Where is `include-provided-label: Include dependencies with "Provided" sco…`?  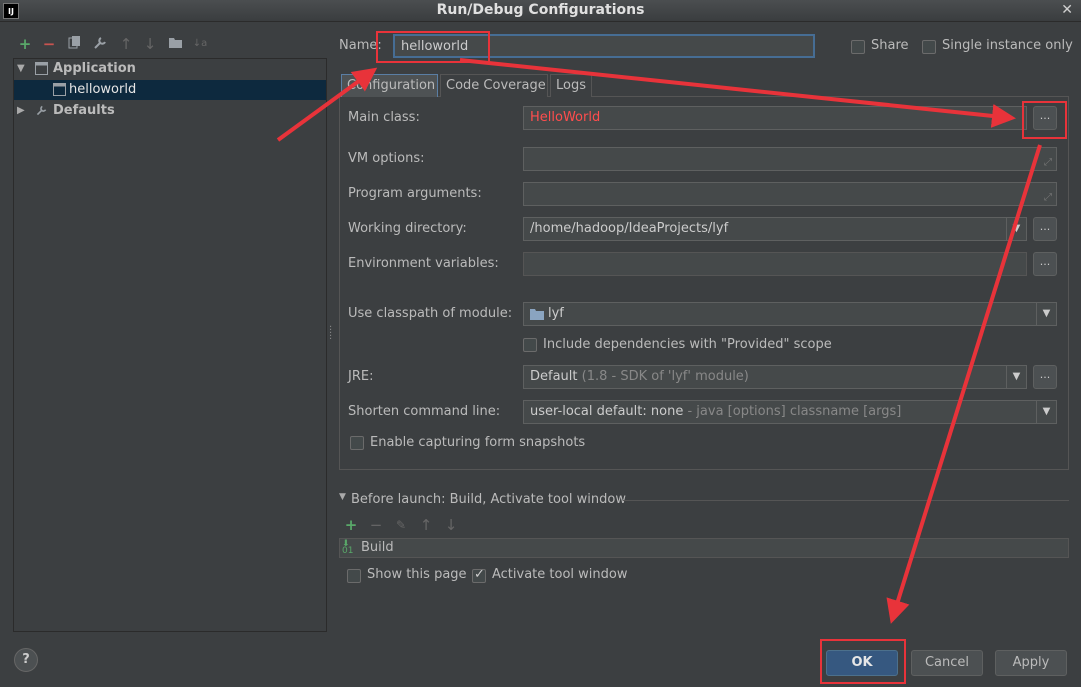
include-provided-label: Include dependencies with "Provided" sco… is located at coordinates (687, 344).